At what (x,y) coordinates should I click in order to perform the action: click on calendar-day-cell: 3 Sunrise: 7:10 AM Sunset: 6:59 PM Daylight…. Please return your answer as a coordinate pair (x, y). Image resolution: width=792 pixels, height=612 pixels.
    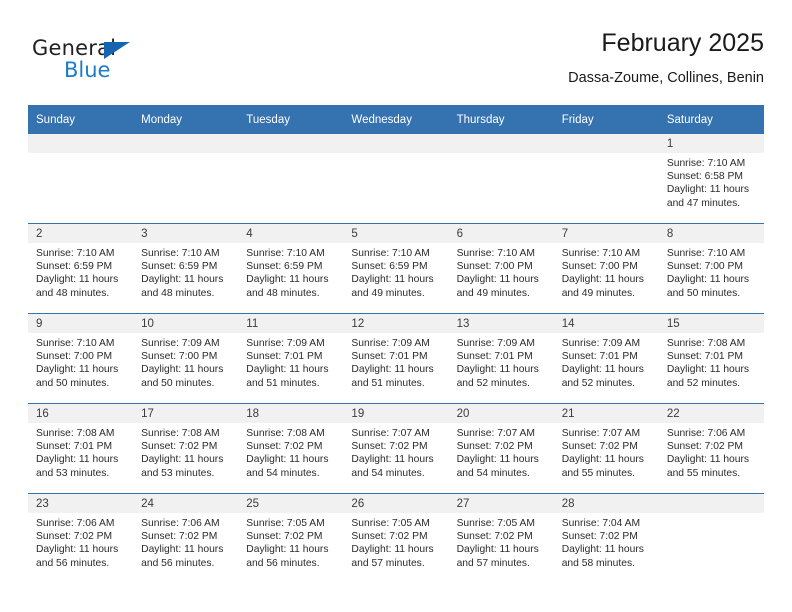
    Looking at the image, I should click on (186, 268).